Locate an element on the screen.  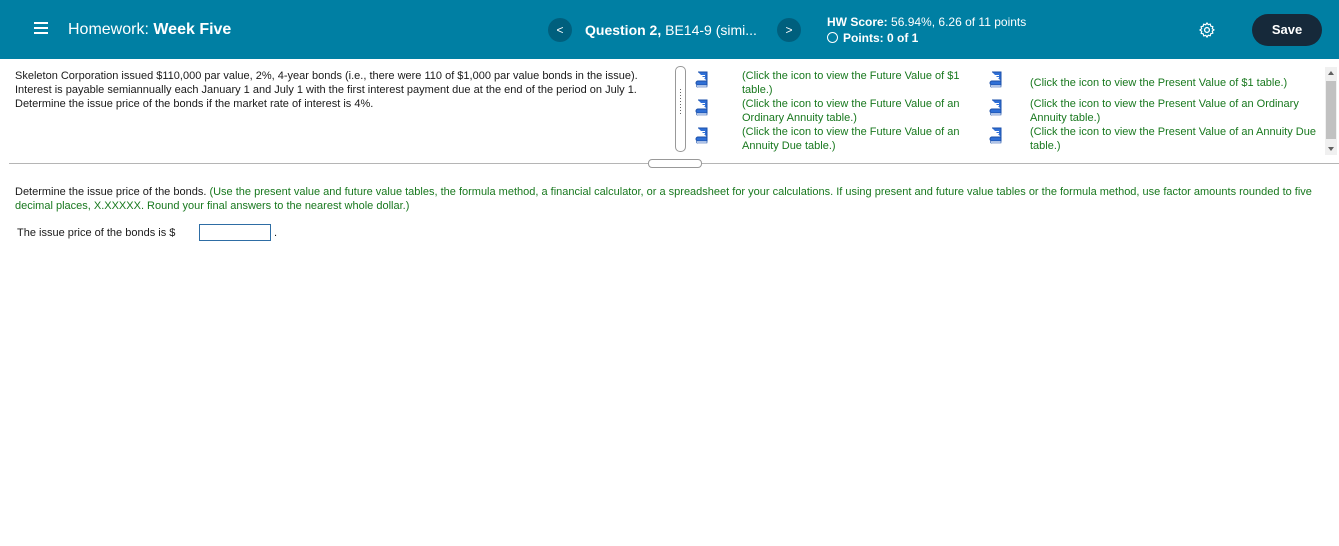
previous-question-button: < is located at coordinates (560, 30).